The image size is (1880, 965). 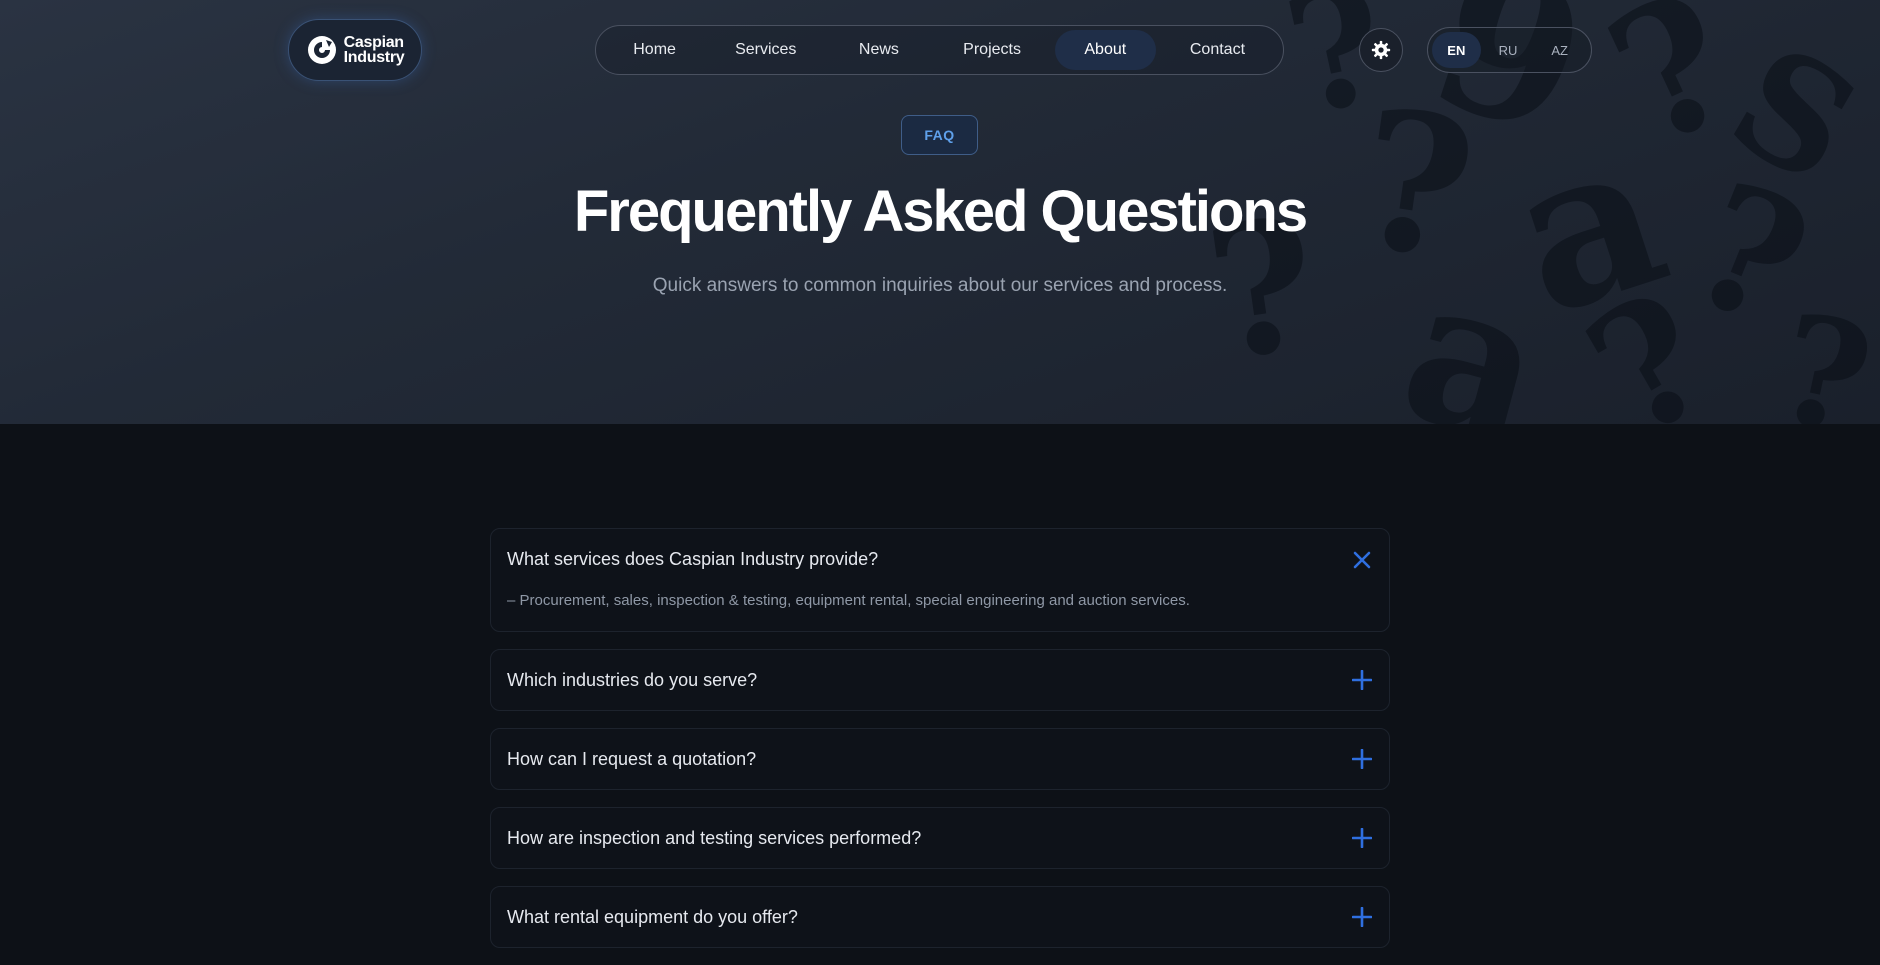 I want to click on faq-question-toggle: Which industries do you serve?, so click(x=940, y=680).